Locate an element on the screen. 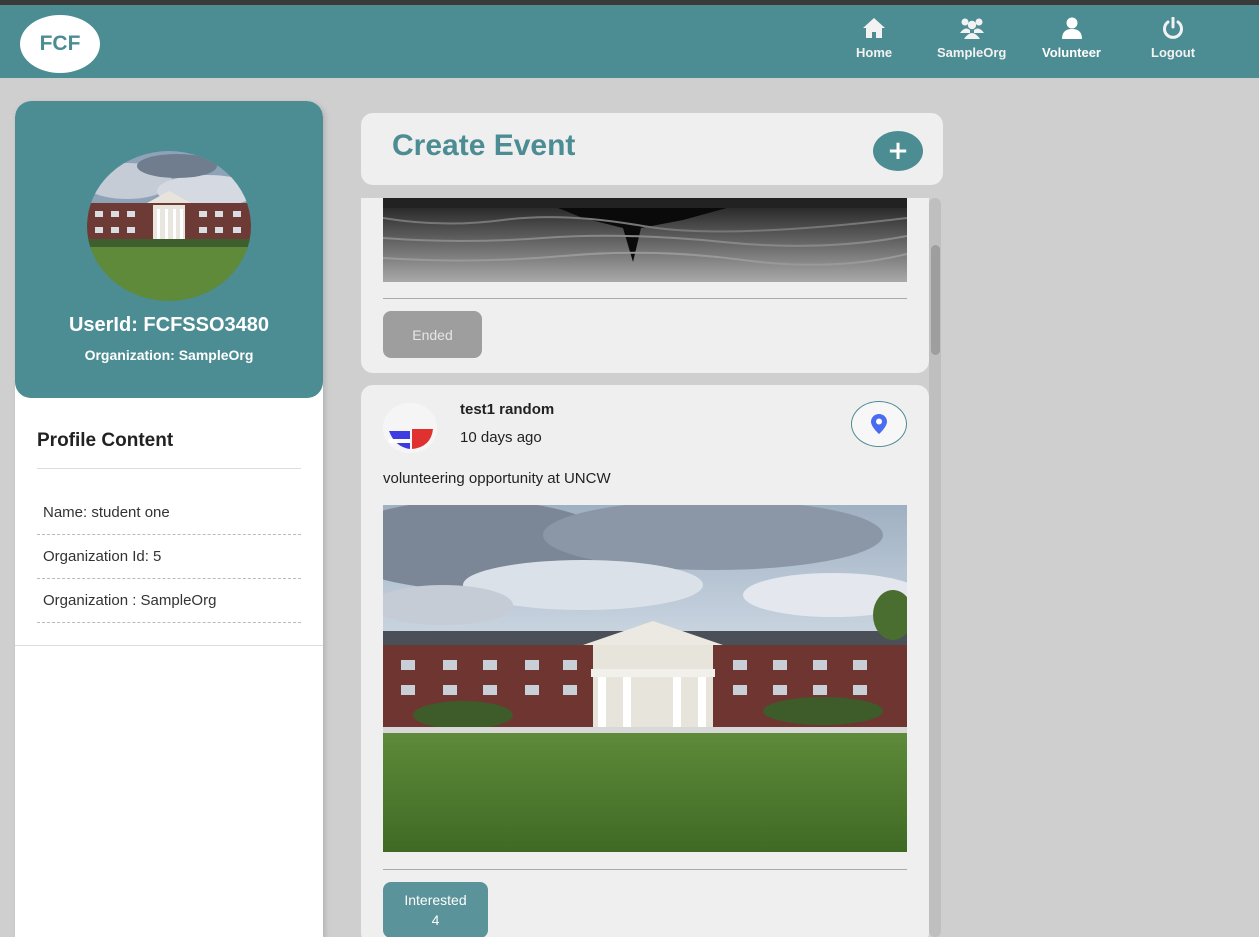  post-description: volunteering opportunity at UNCW is located at coordinates (497, 478).